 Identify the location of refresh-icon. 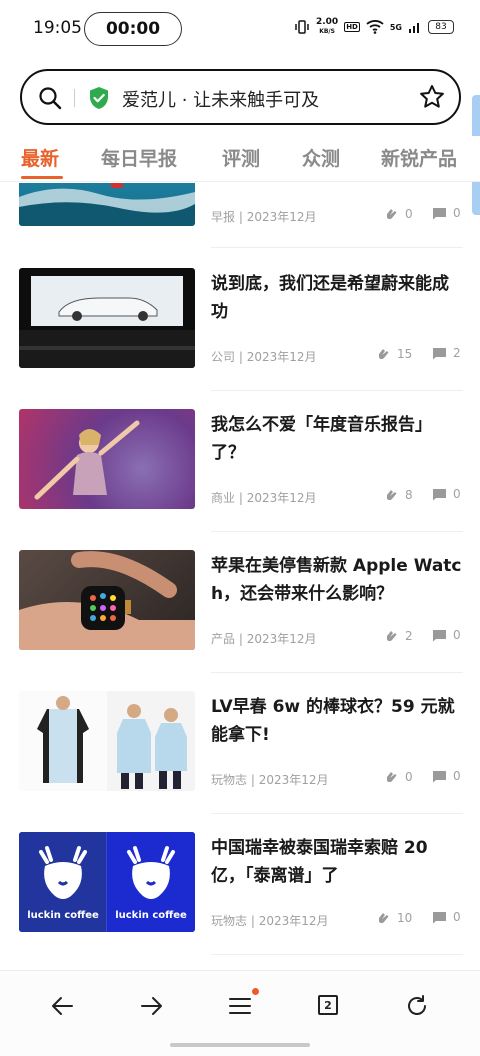
(417, 1006).